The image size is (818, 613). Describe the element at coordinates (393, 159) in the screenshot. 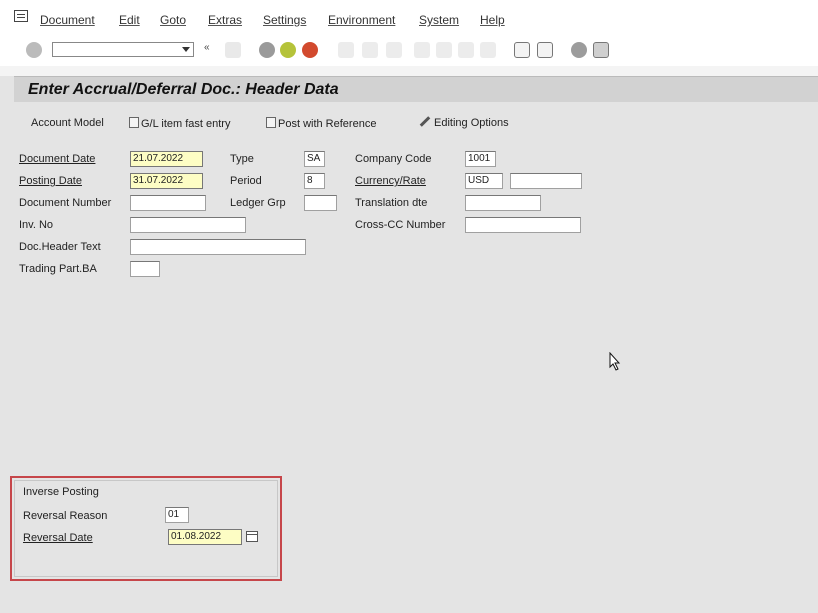

I see `company-code-label: Company Code` at that location.